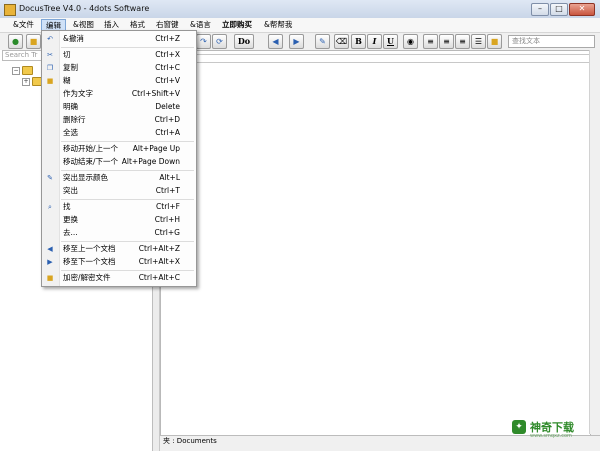  What do you see at coordinates (119, 120) in the screenshot?
I see `menu-item-delete-line: 删除行 Ctrl+D` at bounding box center [119, 120].